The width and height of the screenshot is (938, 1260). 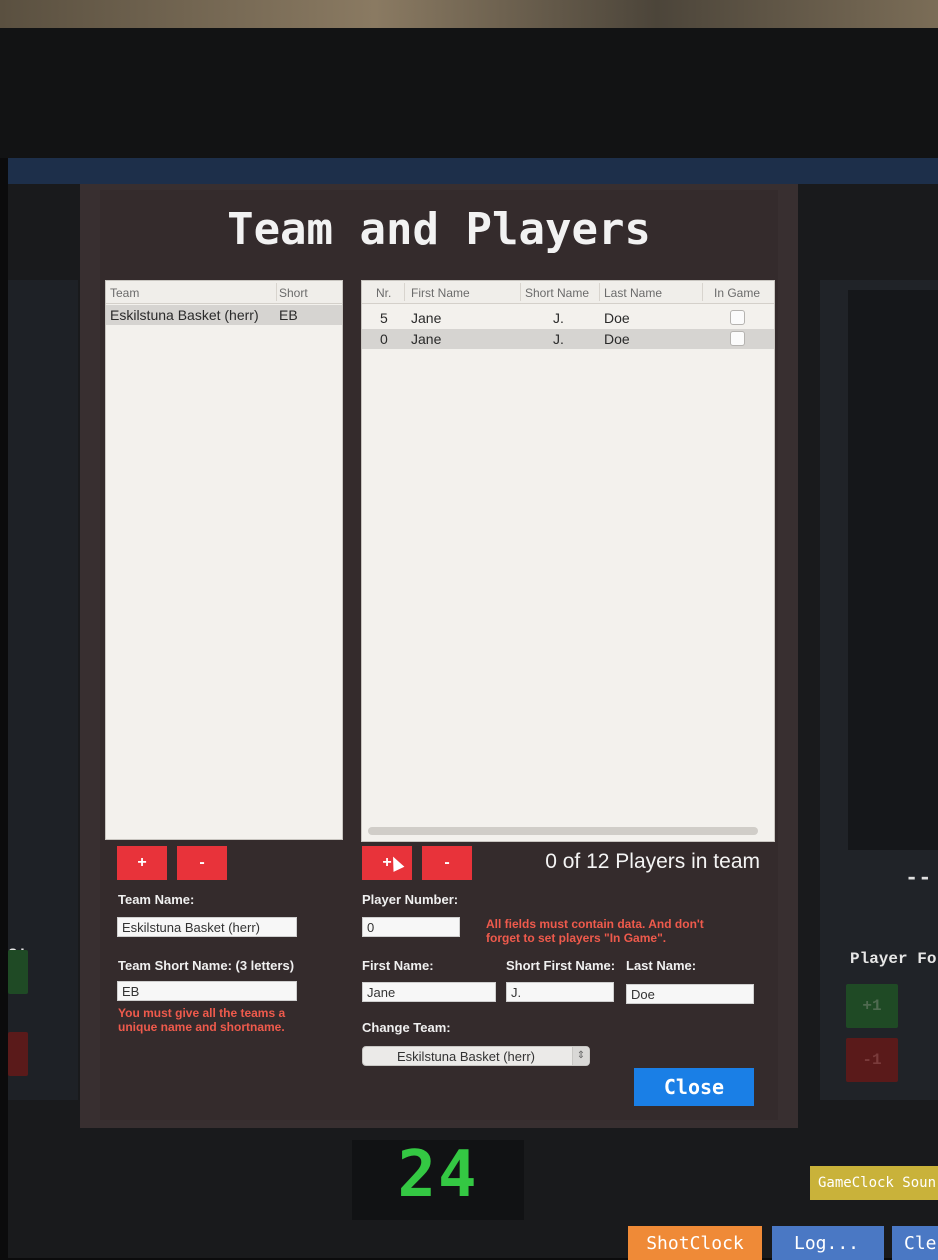 I want to click on app-header-strip, so click(x=473, y=171).